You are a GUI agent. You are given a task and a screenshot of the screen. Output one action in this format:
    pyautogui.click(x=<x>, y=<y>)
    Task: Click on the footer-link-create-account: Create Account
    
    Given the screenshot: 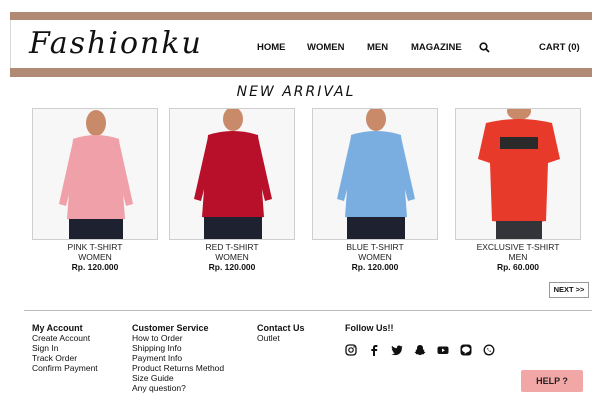 What is the action you would take?
    pyautogui.click(x=65, y=338)
    